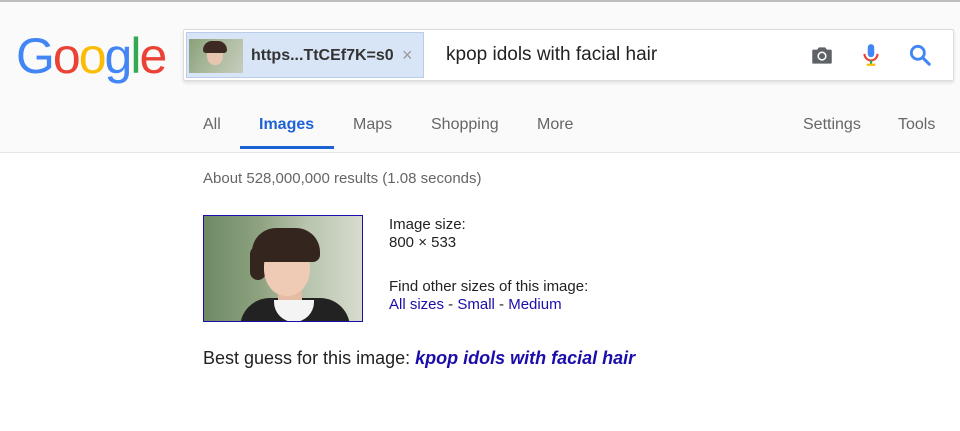 This screenshot has height=431, width=960. I want to click on logo-letter-e: e, so click(153, 56).